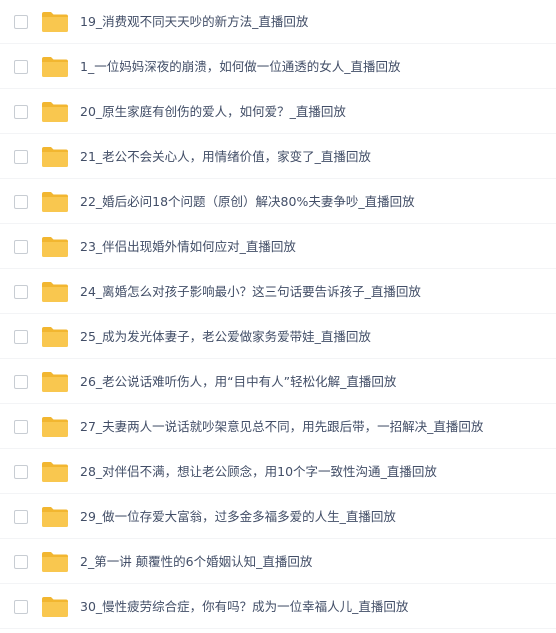 This screenshot has width=556, height=633. Describe the element at coordinates (238, 382) in the screenshot. I see `file-name: 26_老公说话难听伤人，用“目中有人”轻松化解_直播回放` at that location.